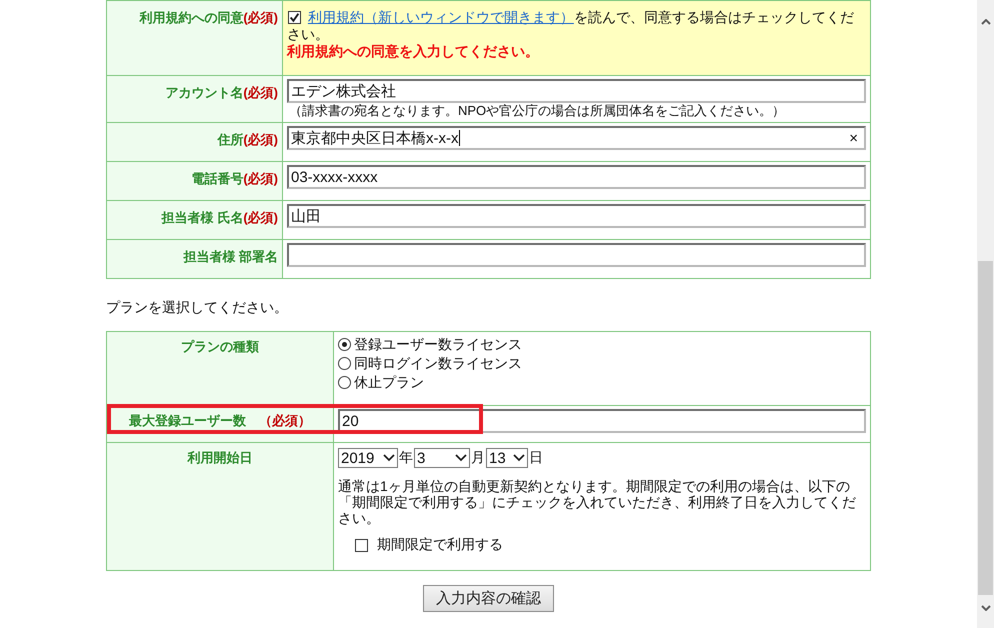 The image size is (994, 628). Describe the element at coordinates (478, 458) in the screenshot. I see `unit-label: 月` at that location.